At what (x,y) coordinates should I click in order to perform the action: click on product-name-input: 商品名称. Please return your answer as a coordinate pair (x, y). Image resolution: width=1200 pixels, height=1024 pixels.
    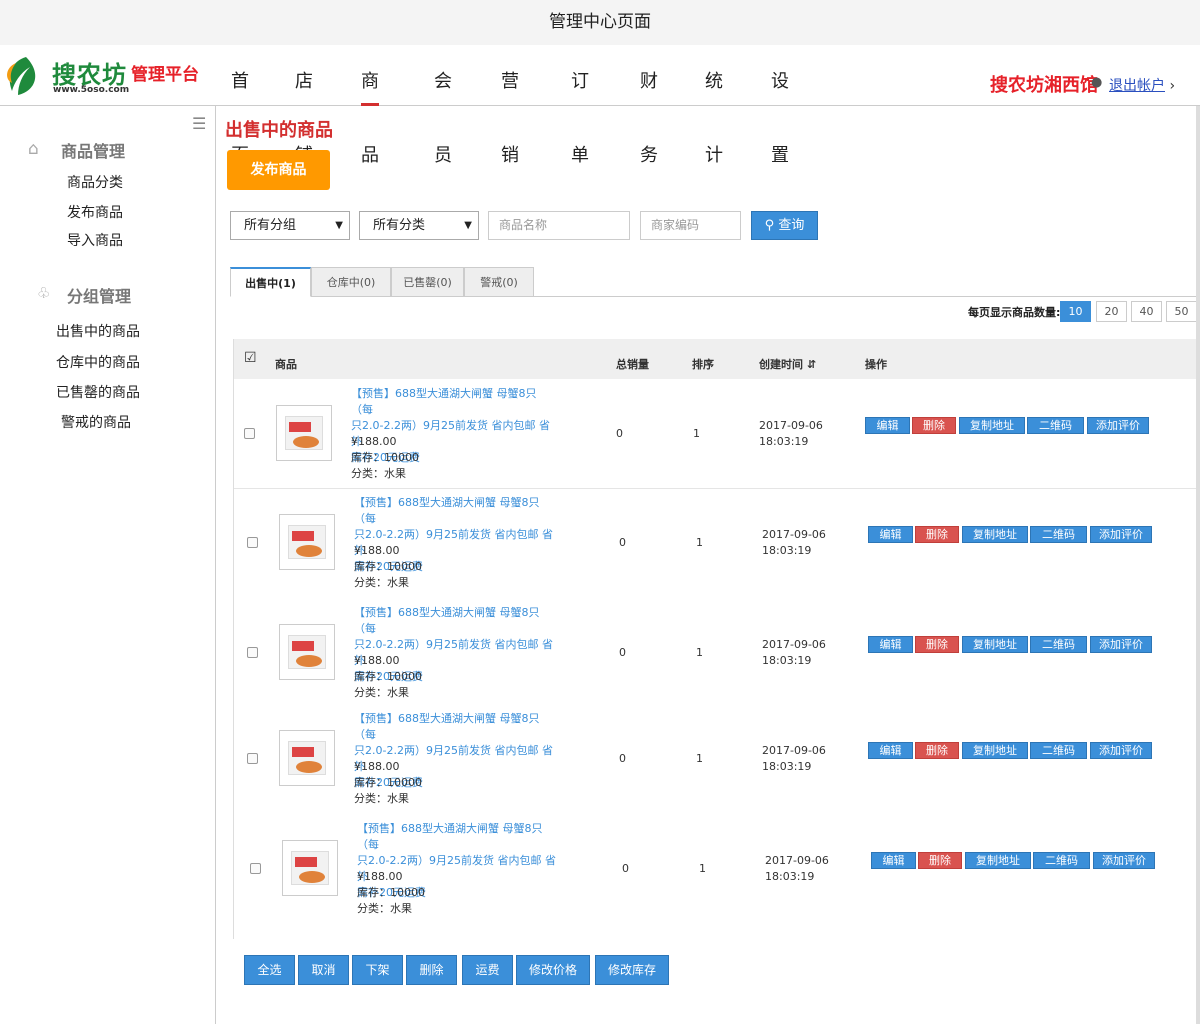
    Looking at the image, I should click on (559, 225).